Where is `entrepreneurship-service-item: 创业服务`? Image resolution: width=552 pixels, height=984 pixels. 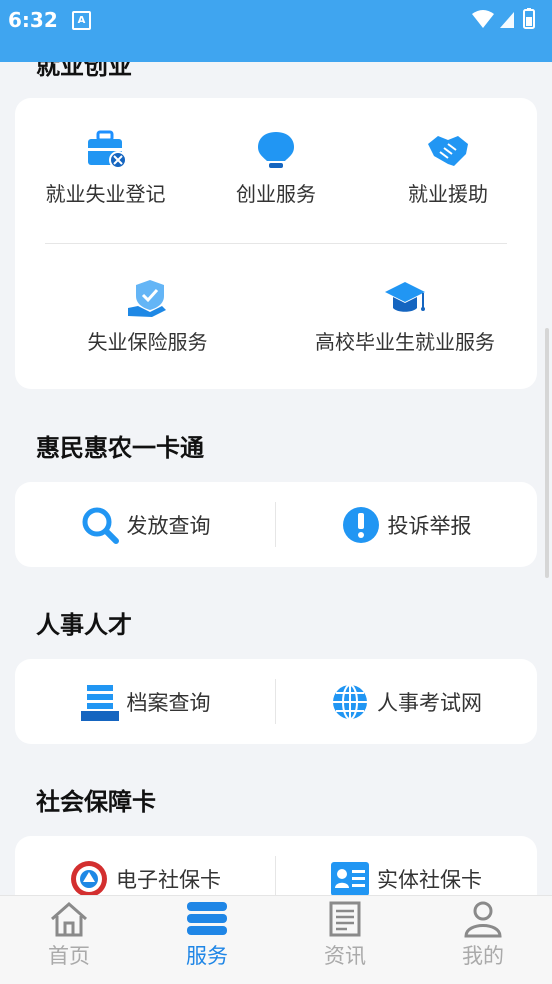 entrepreneurship-service-item: 创业服务 is located at coordinates (276, 168).